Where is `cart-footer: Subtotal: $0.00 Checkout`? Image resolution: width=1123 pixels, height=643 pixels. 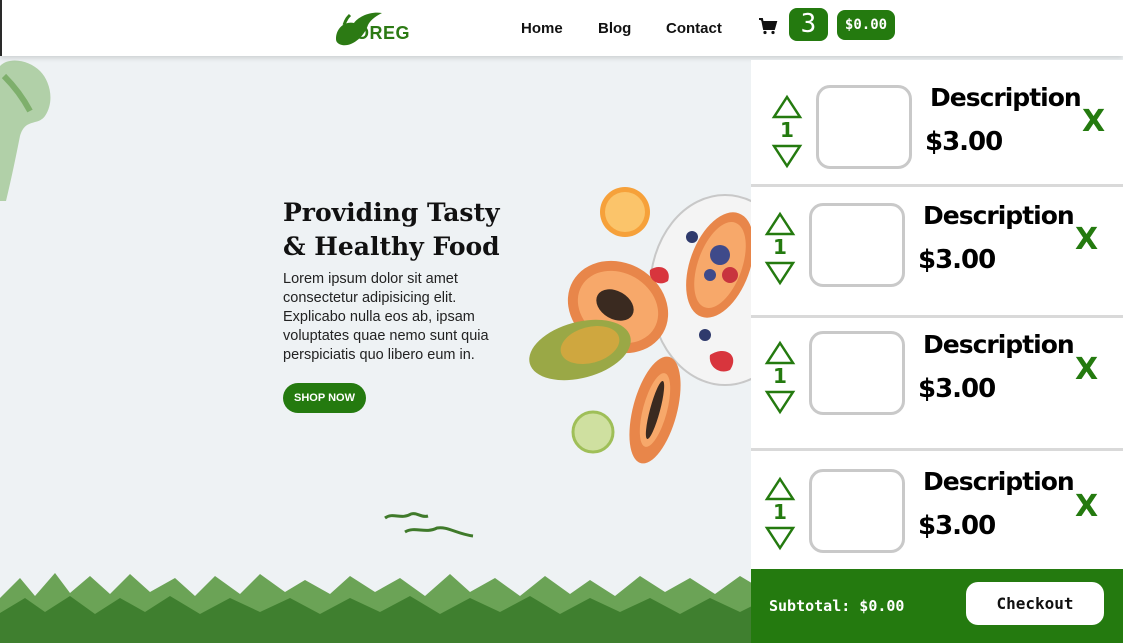
cart-footer: Subtotal: $0.00 Checkout is located at coordinates (937, 606).